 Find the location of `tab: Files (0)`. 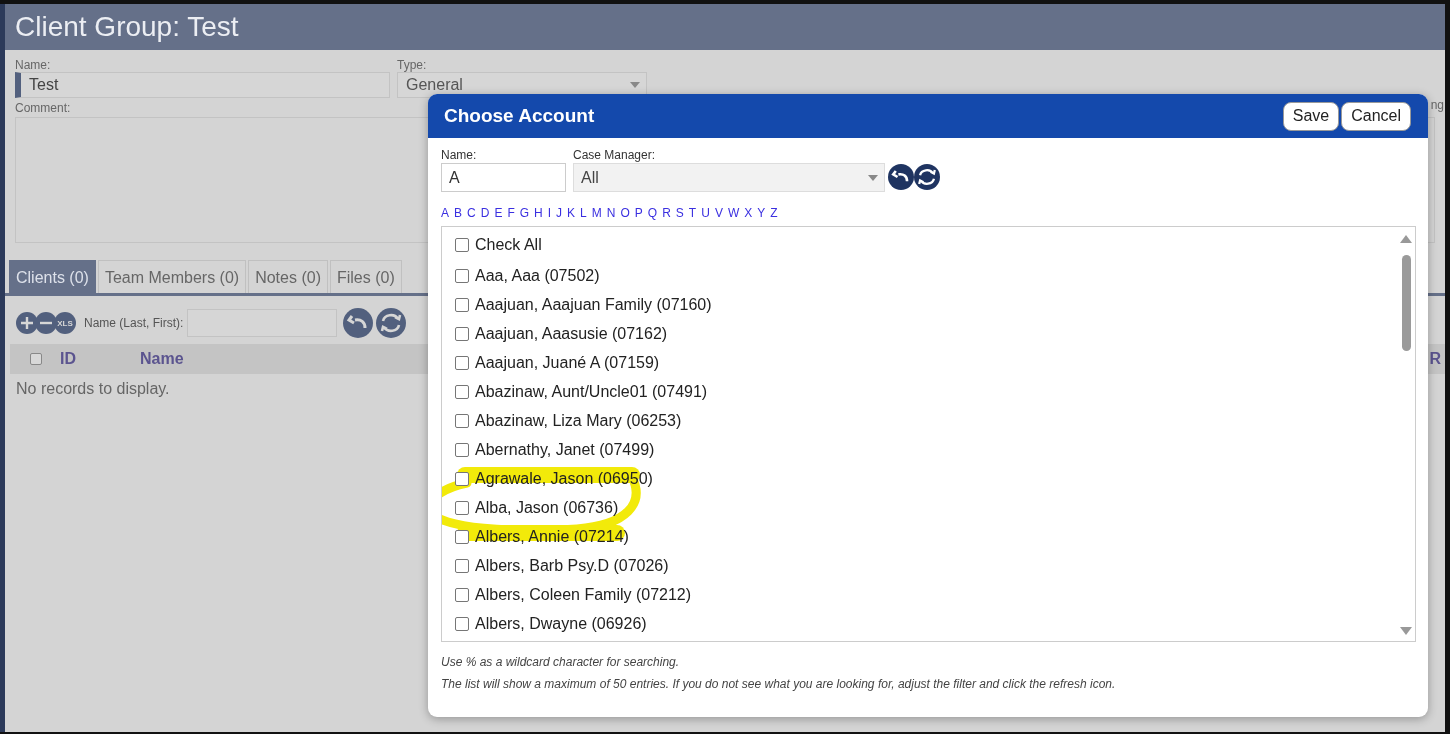

tab: Files (0) is located at coordinates (365, 276).